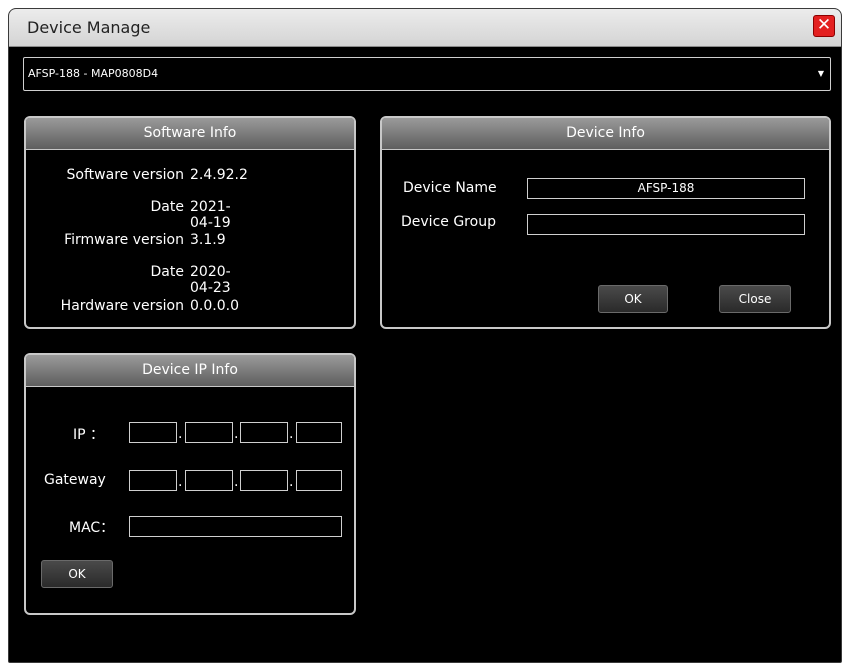 This screenshot has height=665, width=842. What do you see at coordinates (605, 134) in the screenshot?
I see `device-info-header: Device Info` at bounding box center [605, 134].